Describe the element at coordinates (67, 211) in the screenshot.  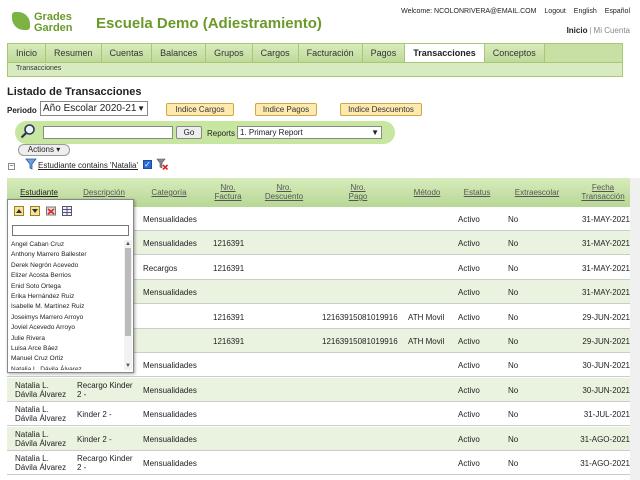
I see `grid-columns-icon` at that location.